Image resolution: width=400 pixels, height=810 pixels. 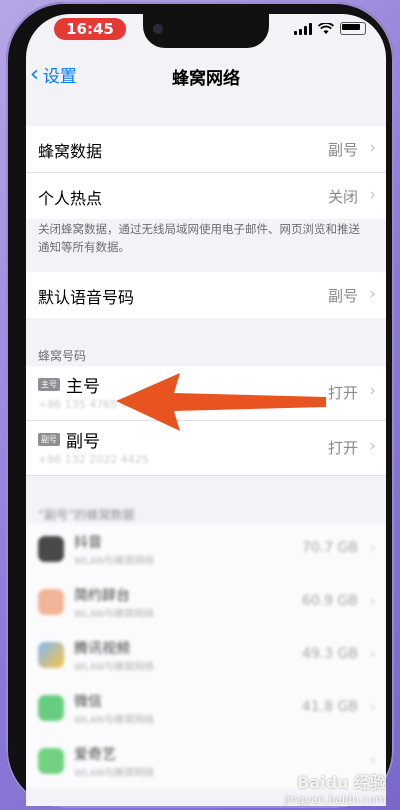 I want to click on signal-icon, so click(x=303, y=28).